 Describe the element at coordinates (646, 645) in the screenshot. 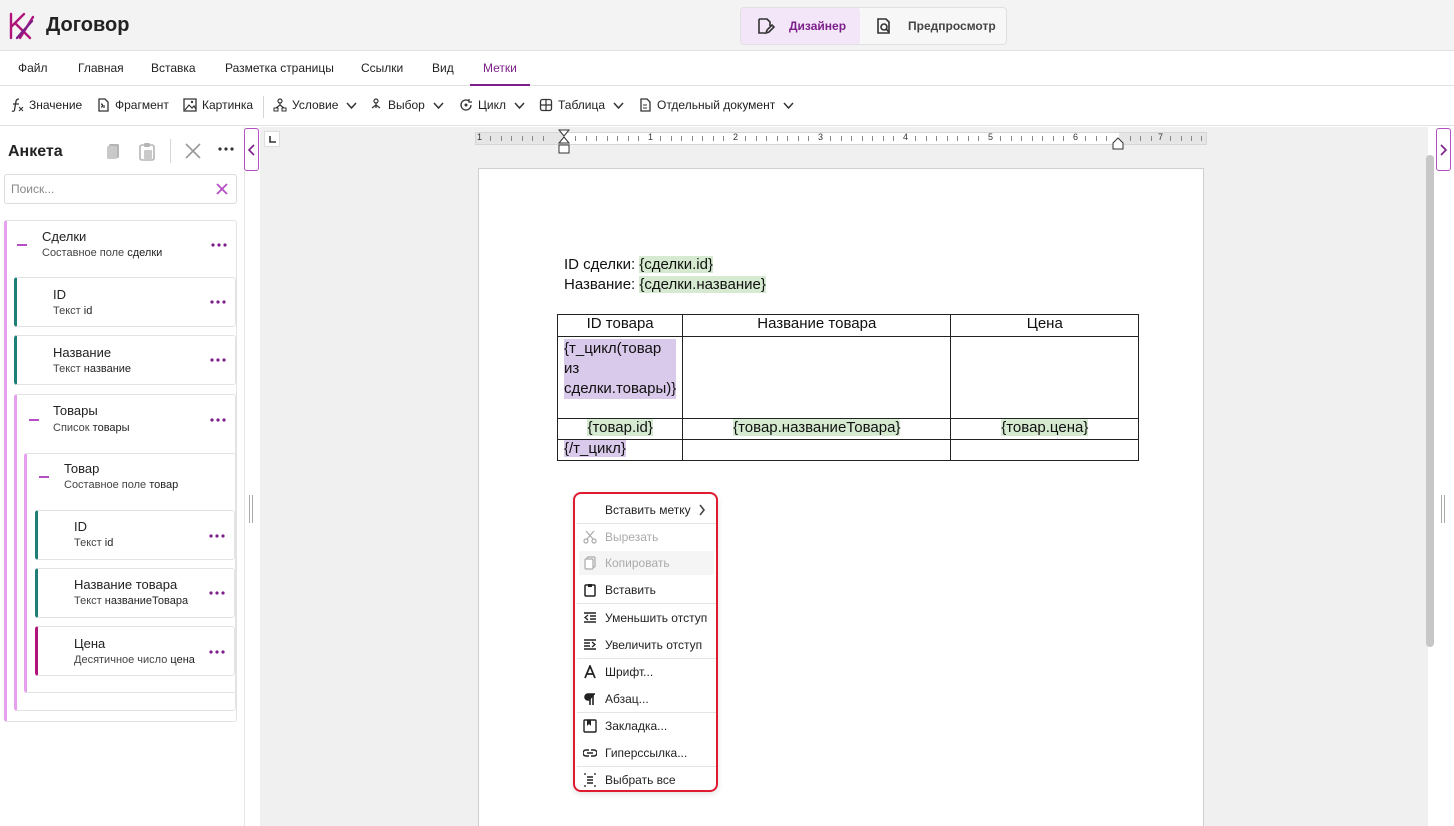

I see `increase-indent-menu-item: Увеличить отступ` at that location.